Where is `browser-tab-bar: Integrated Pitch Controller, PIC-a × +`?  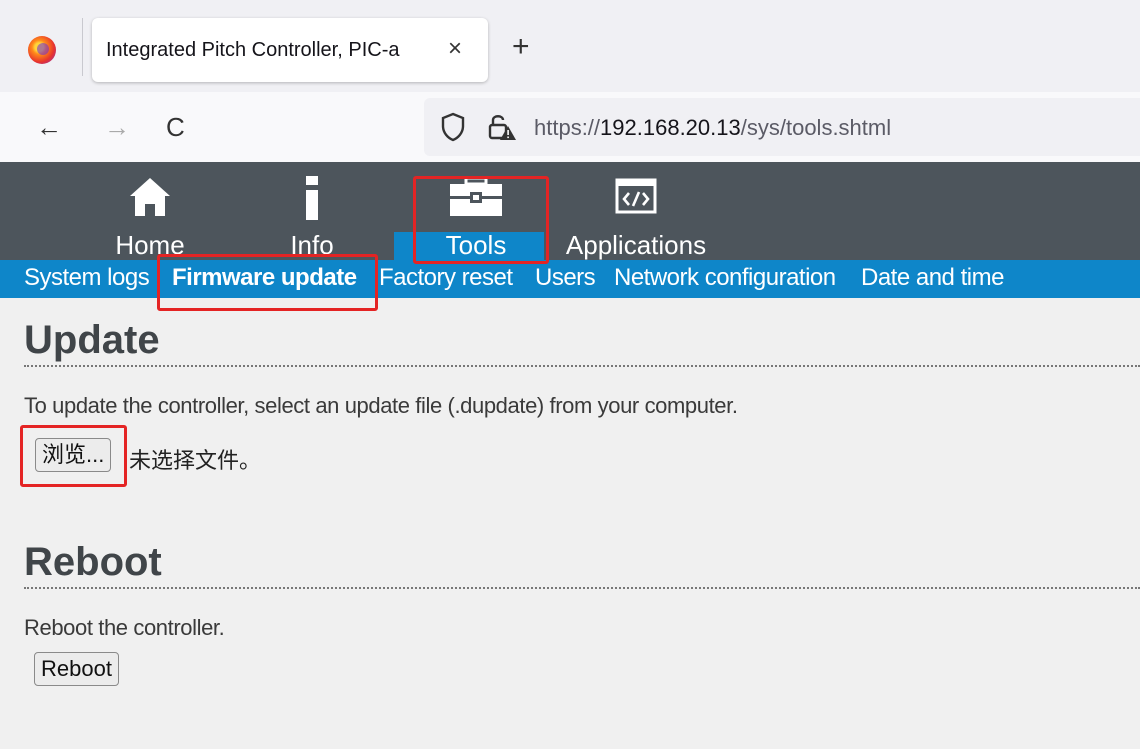 browser-tab-bar: Integrated Pitch Controller, PIC-a × + is located at coordinates (570, 46).